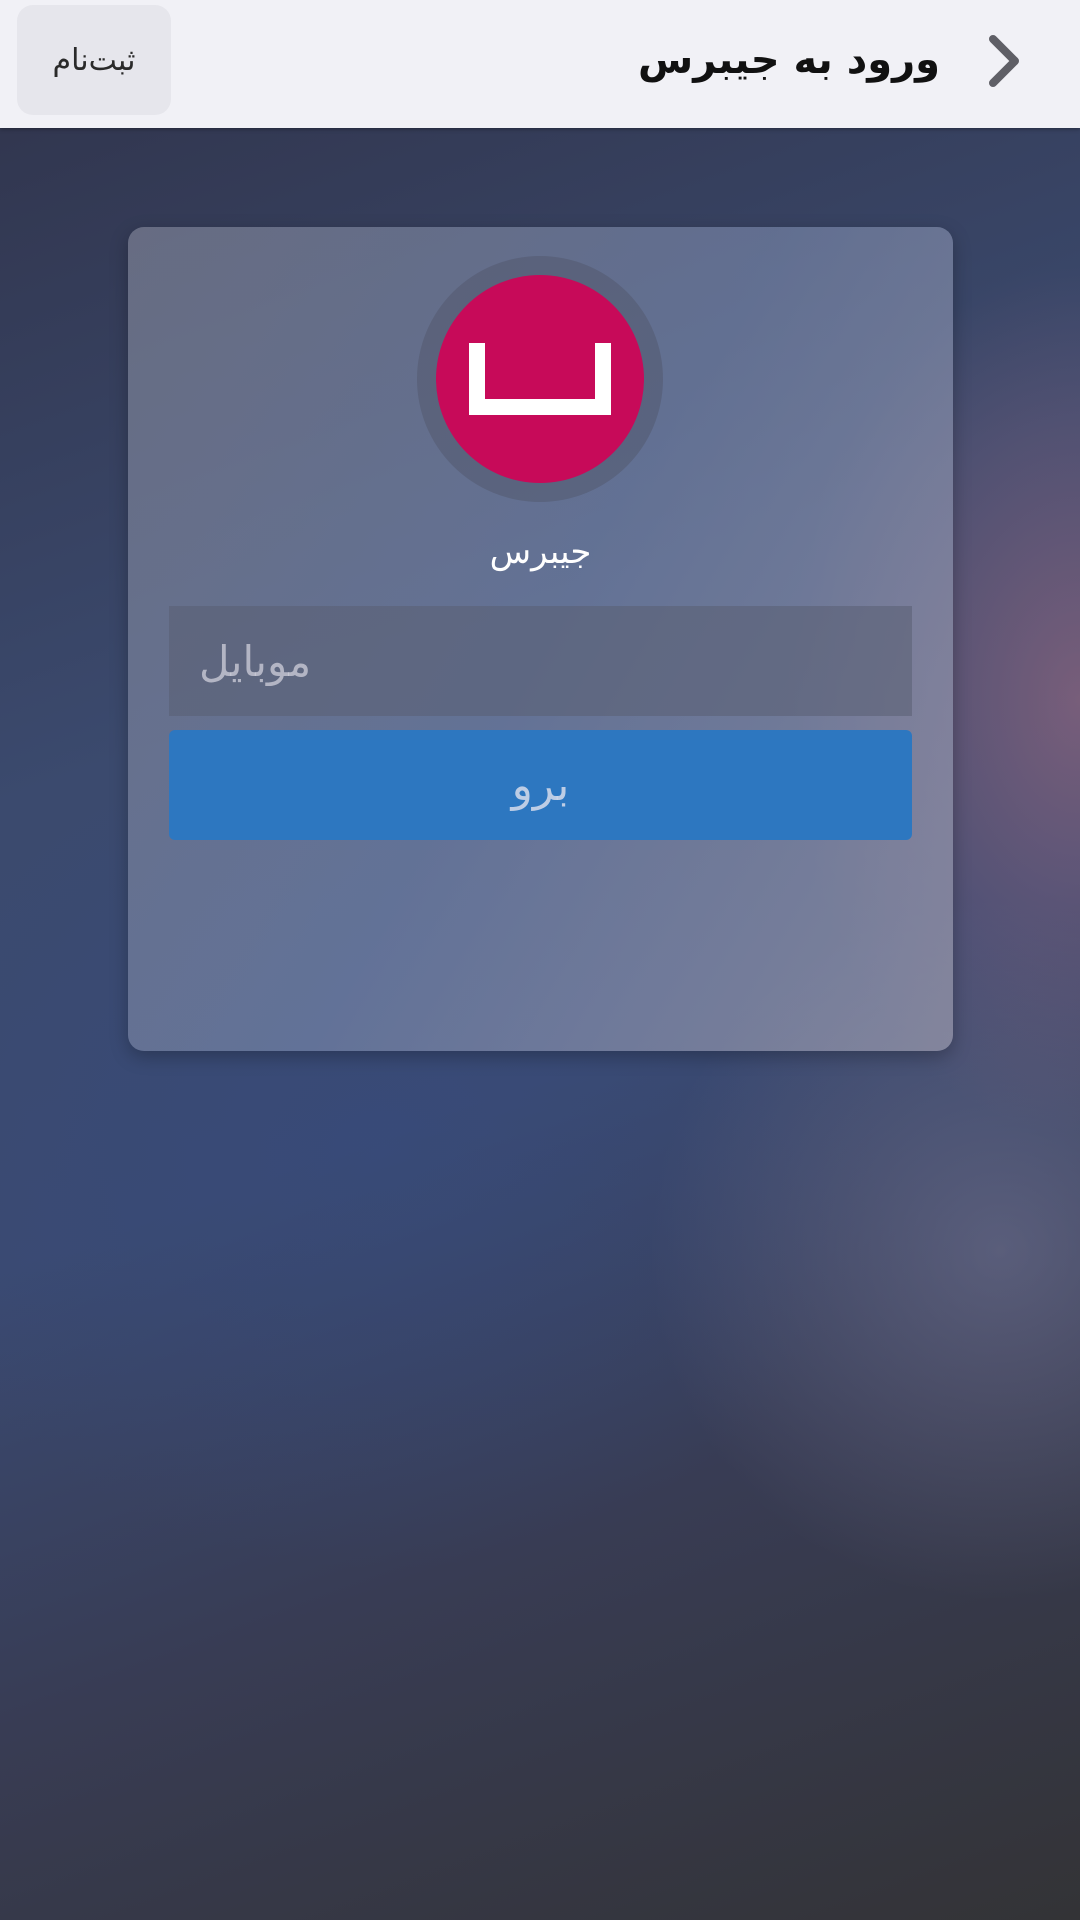 The width and height of the screenshot is (1080, 1920). What do you see at coordinates (540, 64) in the screenshot?
I see `top-navbar: ورود به جیبرس ثبت‌نام` at bounding box center [540, 64].